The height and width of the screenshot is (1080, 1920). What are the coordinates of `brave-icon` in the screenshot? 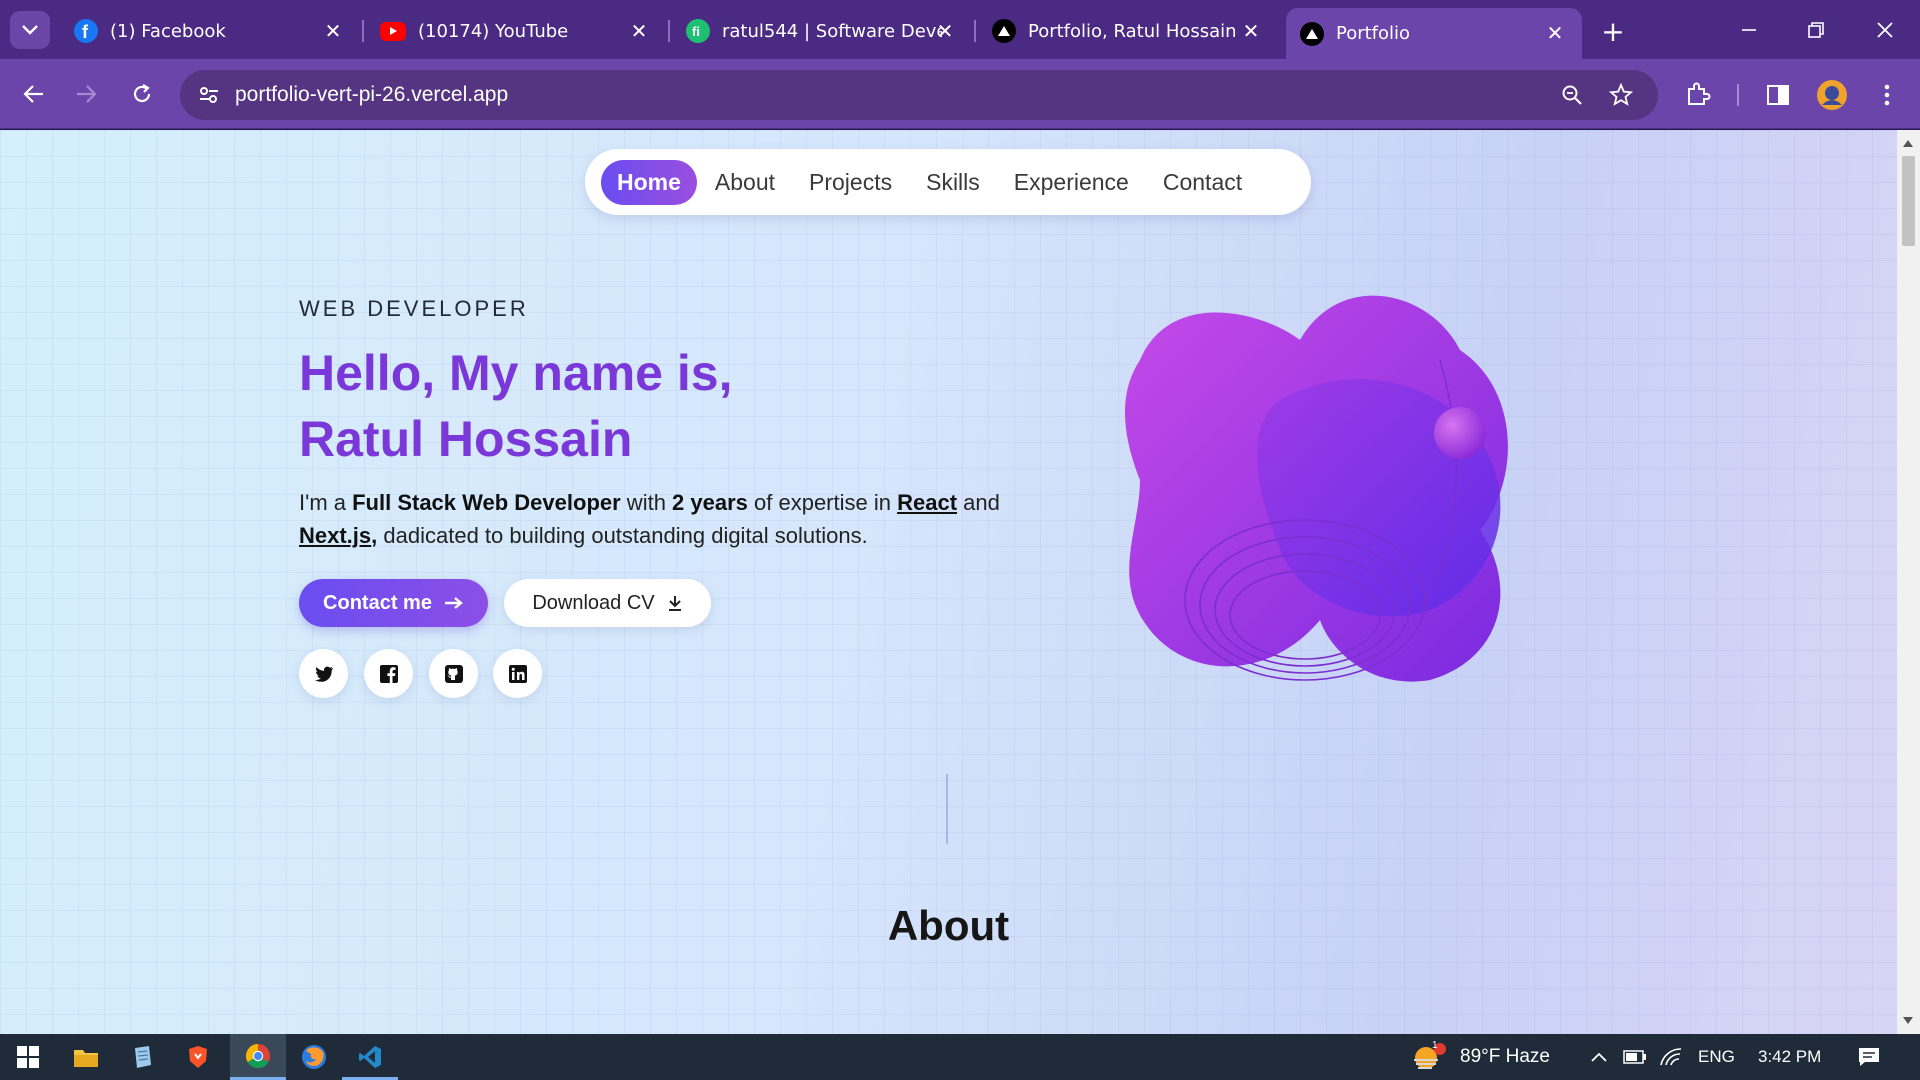 It's located at (198, 1057).